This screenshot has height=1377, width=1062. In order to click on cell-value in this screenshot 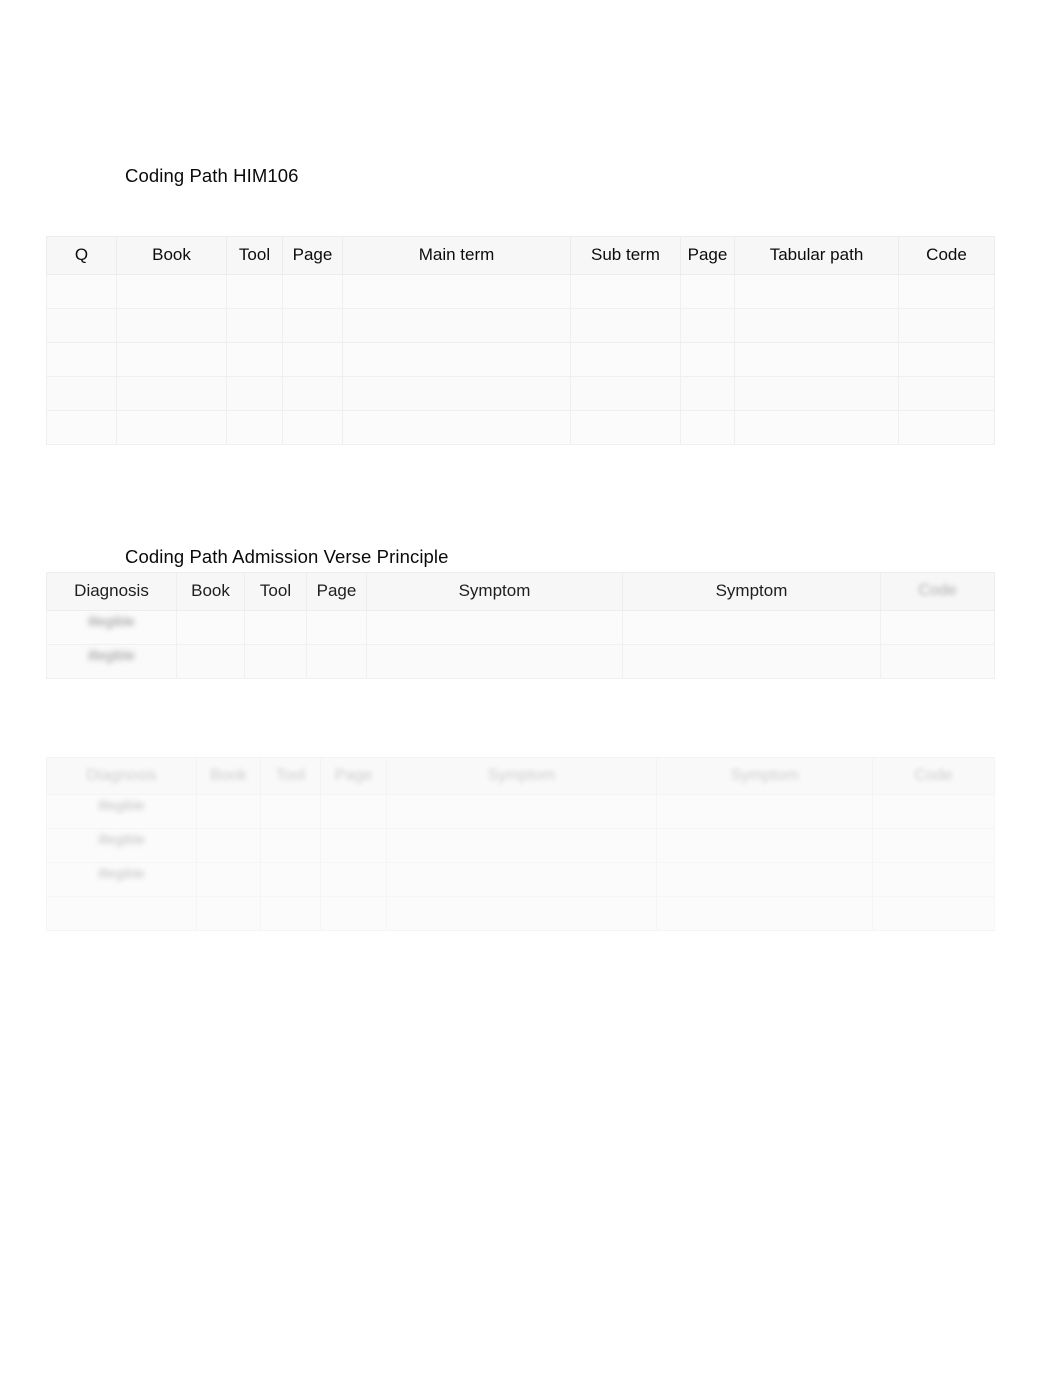, I will do `click(275, 627)`.